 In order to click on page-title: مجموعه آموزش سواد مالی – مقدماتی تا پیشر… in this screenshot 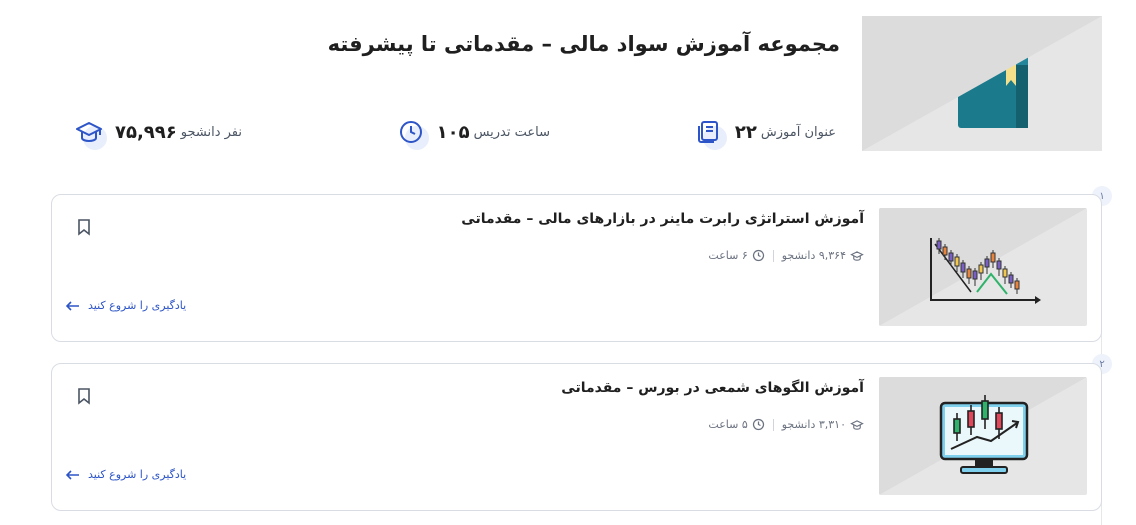, I will do `click(583, 44)`.